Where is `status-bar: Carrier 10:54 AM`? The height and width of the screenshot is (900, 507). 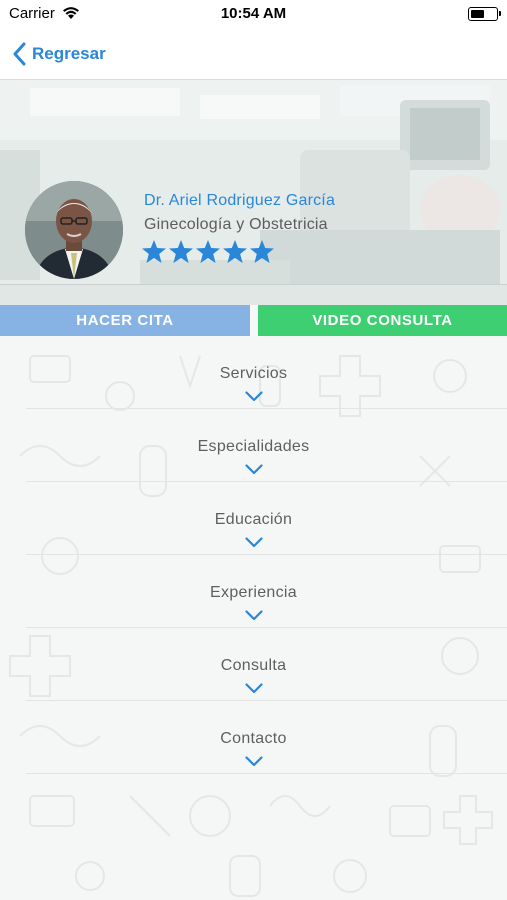 status-bar: Carrier 10:54 AM is located at coordinates (253, 14).